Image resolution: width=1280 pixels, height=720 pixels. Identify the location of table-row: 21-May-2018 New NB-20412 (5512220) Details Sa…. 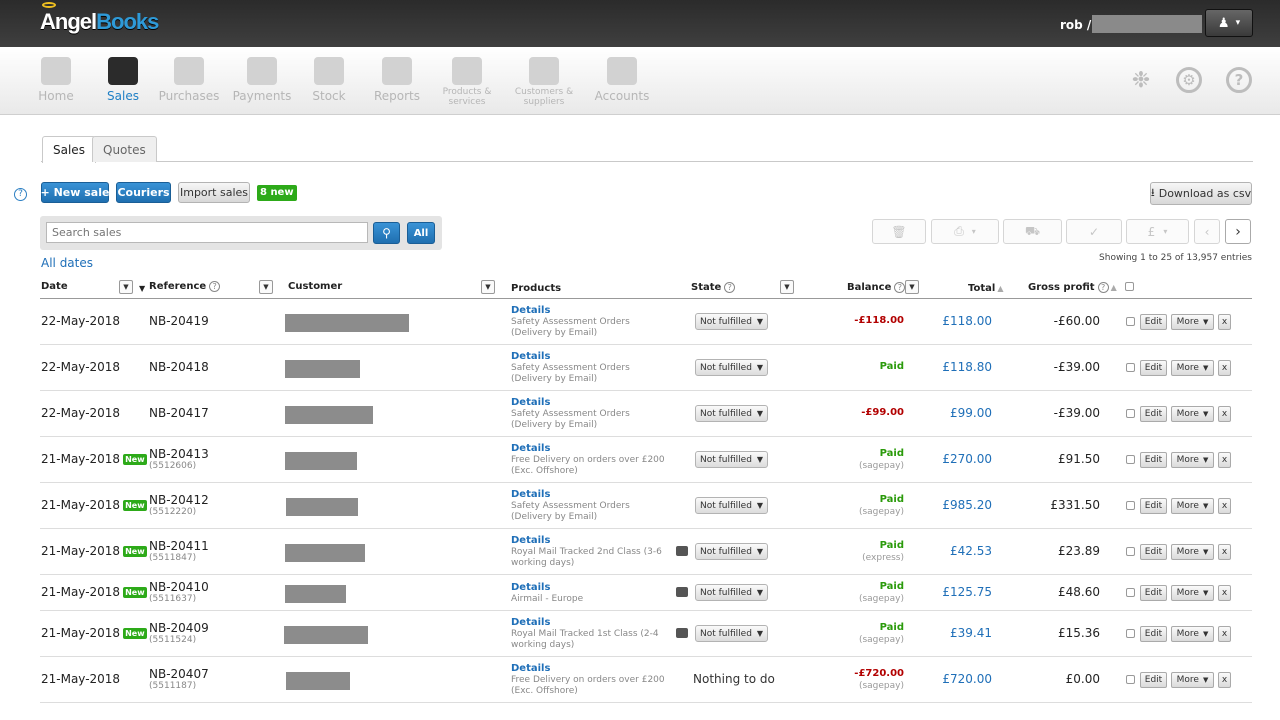
(646, 506).